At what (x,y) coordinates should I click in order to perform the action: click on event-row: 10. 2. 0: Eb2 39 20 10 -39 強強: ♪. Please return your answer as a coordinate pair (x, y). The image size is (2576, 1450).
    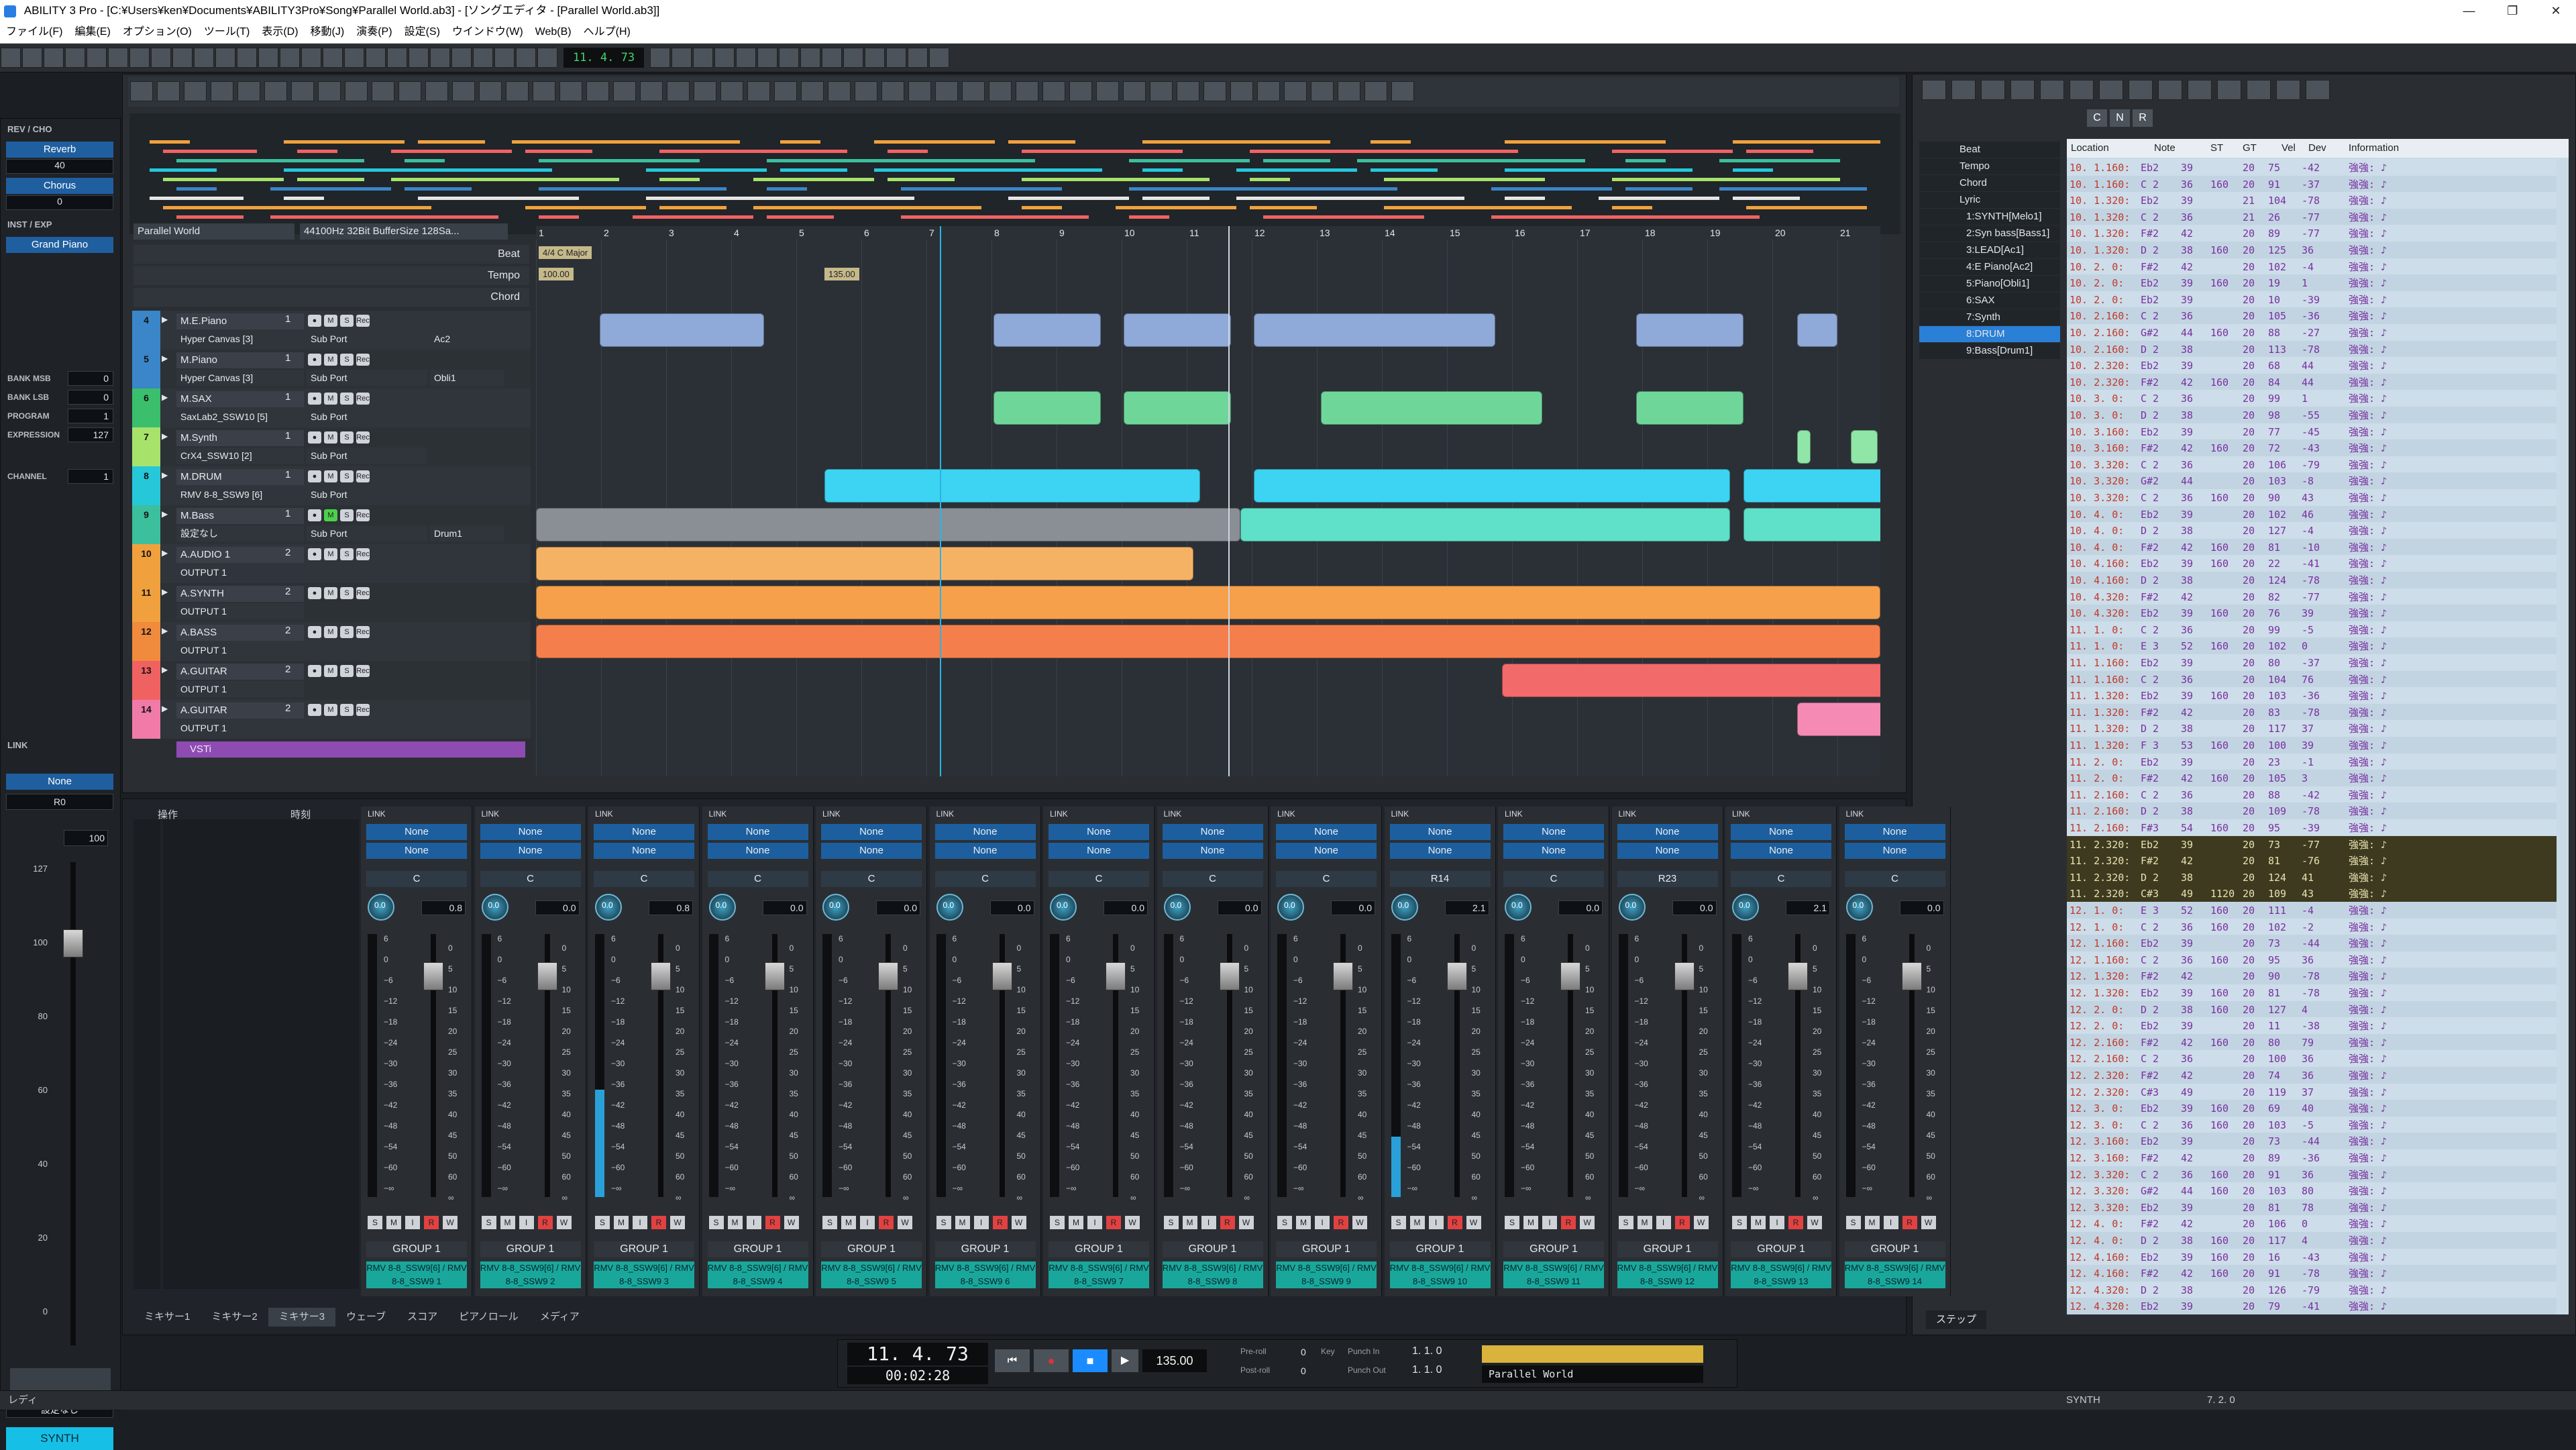
    Looking at the image, I should click on (2312, 300).